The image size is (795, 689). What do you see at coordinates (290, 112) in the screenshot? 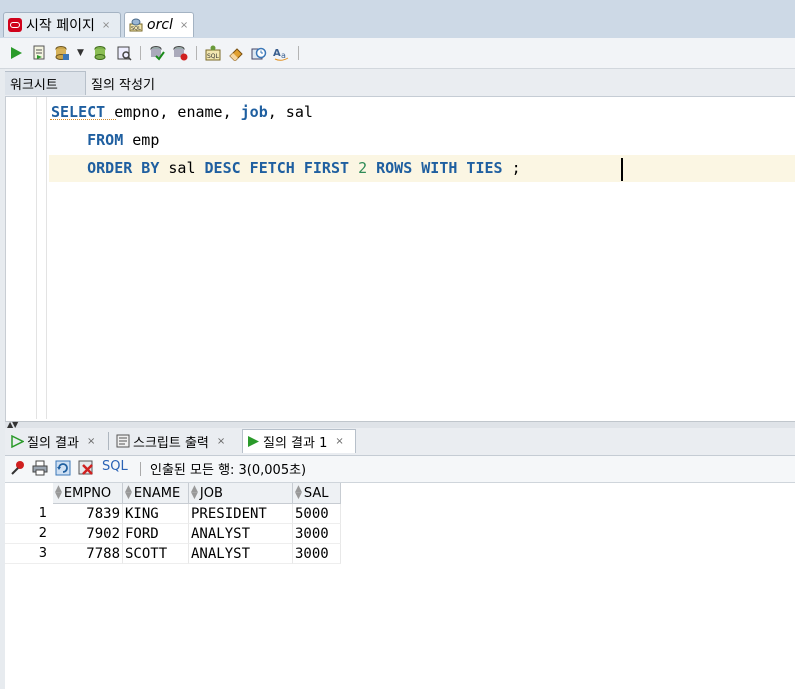
I see `code-token: , sal` at bounding box center [290, 112].